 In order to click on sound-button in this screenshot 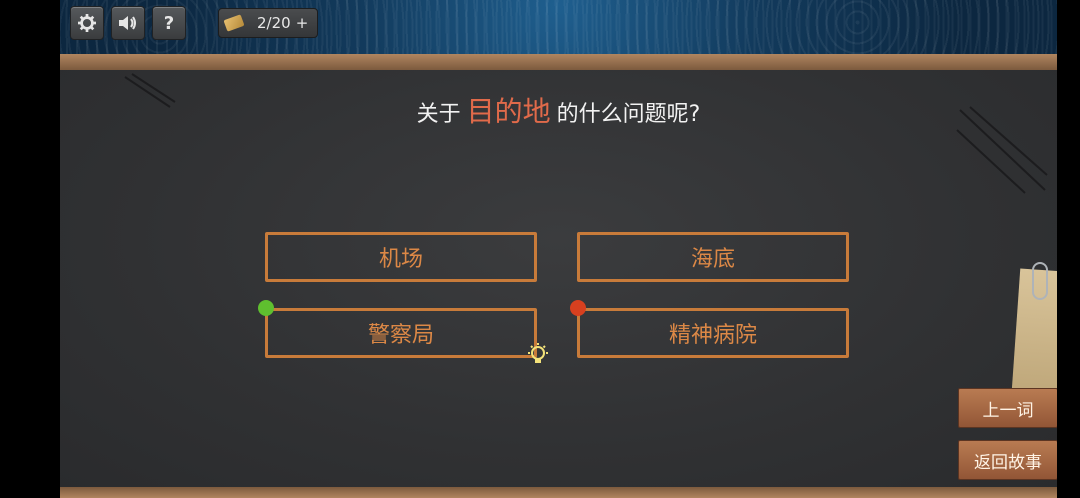, I will do `click(128, 23)`.